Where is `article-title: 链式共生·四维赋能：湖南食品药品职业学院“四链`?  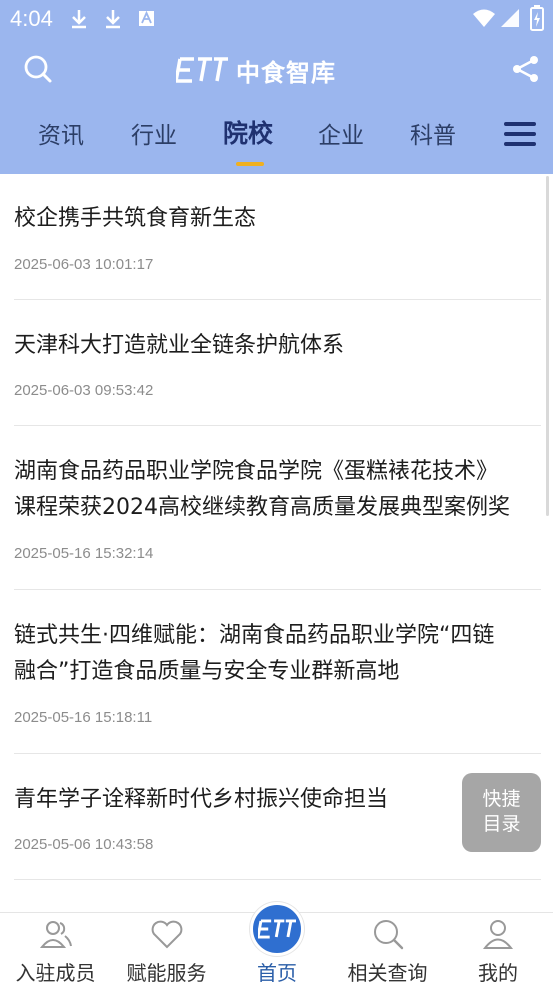 article-title: 链式共生·四维赋能：湖南食品药品职业学院“四链 is located at coordinates (254, 635).